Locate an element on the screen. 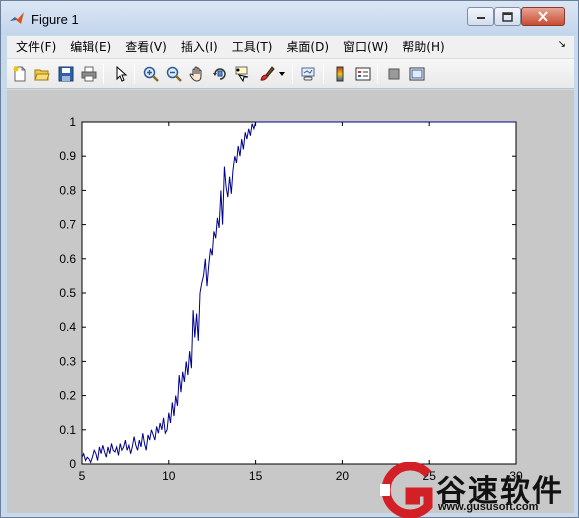 This screenshot has height=518, width=579. link-plot-icon is located at coordinates (308, 74).